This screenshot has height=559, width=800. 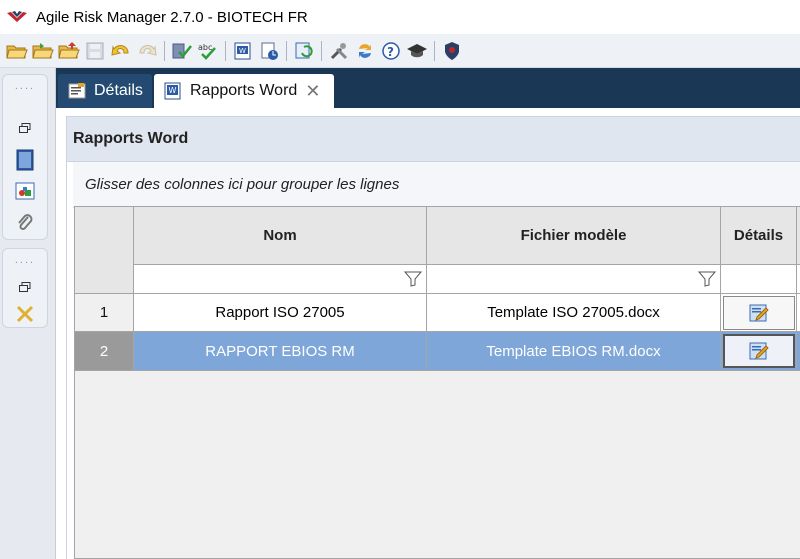 I want to click on tab-label: Rapports Word, so click(x=244, y=90).